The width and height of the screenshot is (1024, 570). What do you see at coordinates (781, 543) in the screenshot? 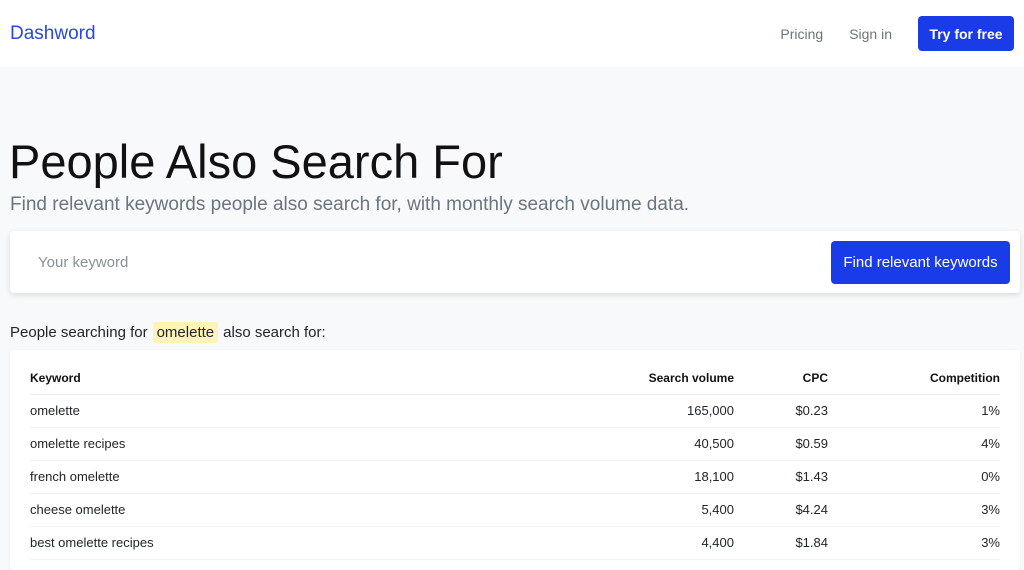
I see `cell-cpc: $1.84` at bounding box center [781, 543].